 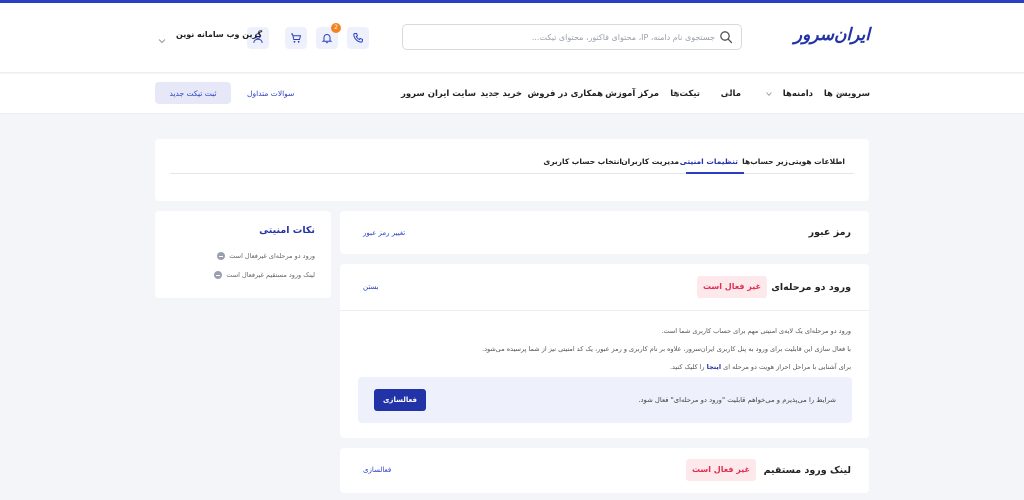 I want to click on notification-count-badge: 2, so click(x=336, y=28).